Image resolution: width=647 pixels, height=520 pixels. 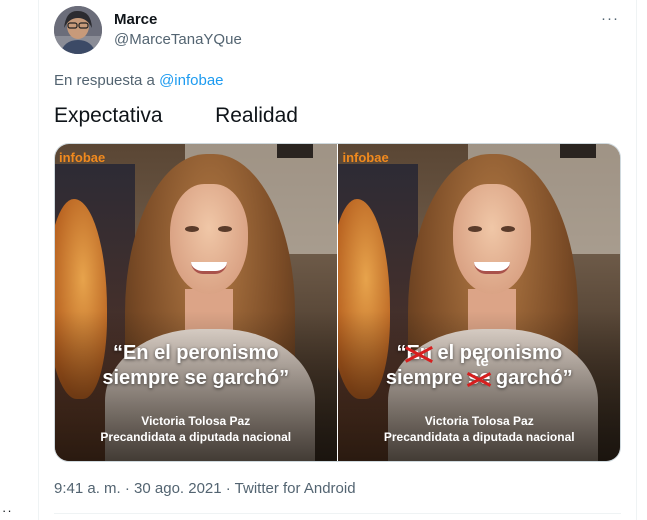 I want to click on column-border-right, so click(x=636, y=260).